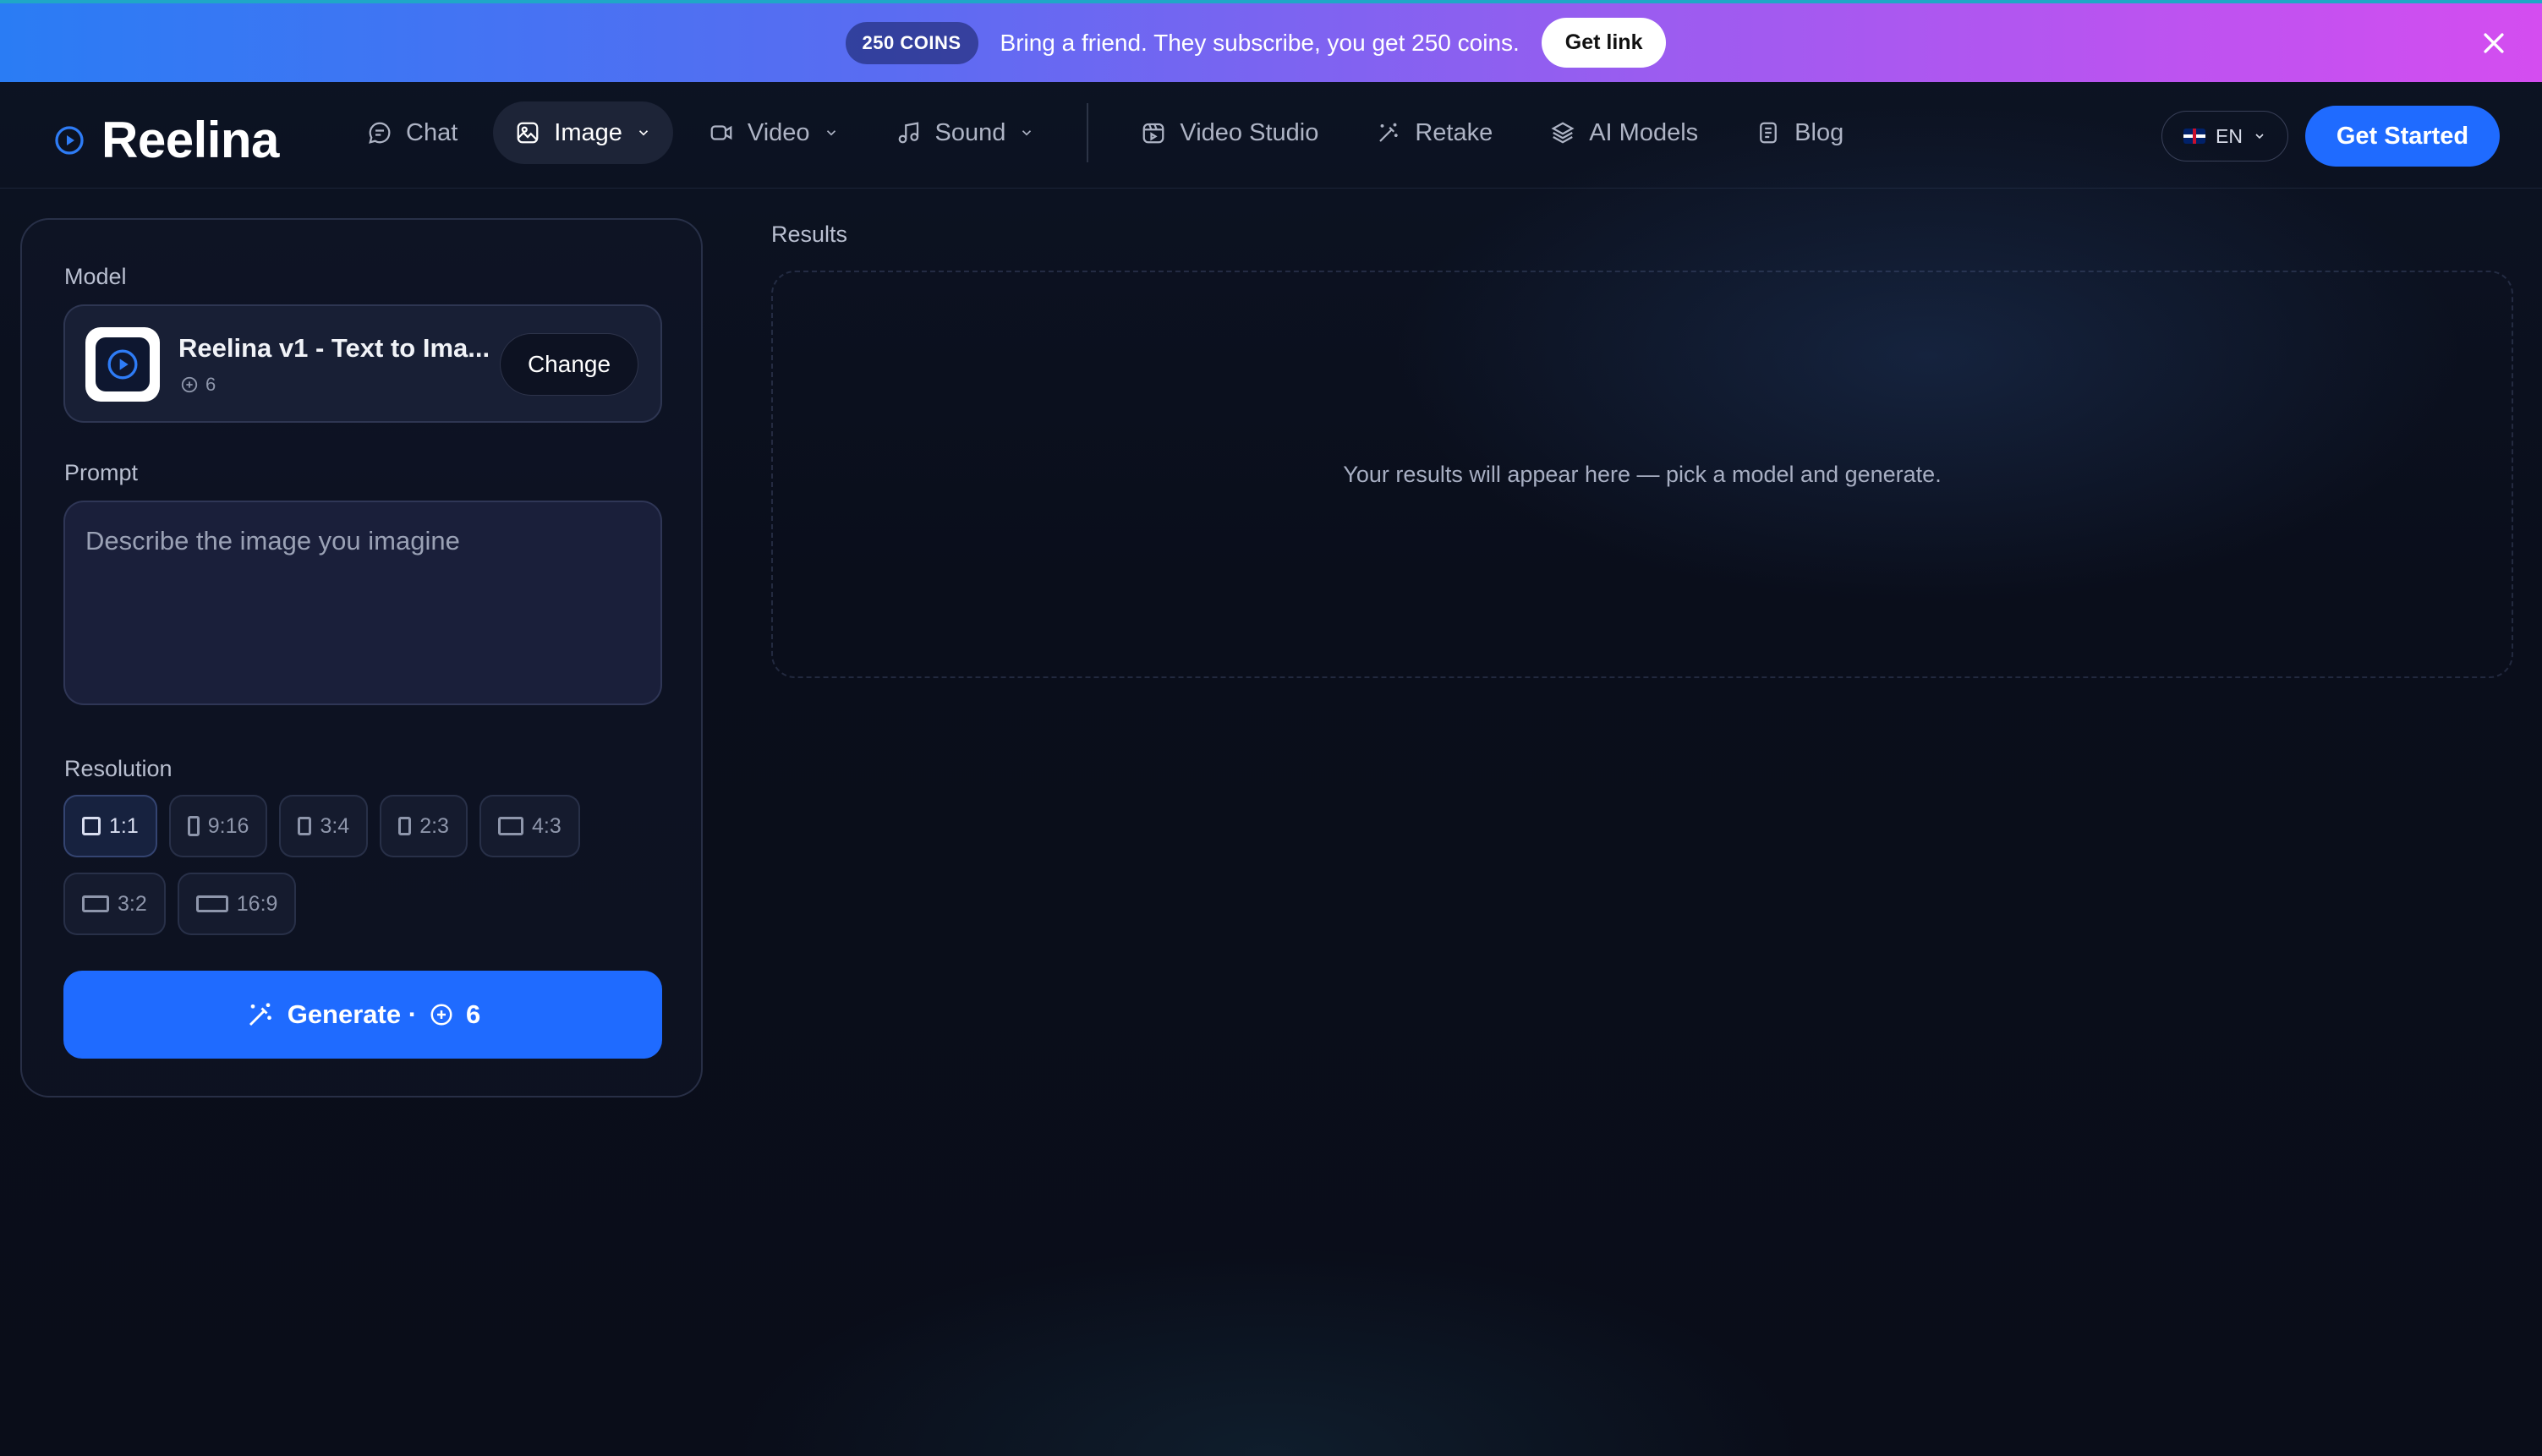 The height and width of the screenshot is (1456, 2542). Describe the element at coordinates (228, 825) in the screenshot. I see `resolution-label-9-16: 9:16` at that location.